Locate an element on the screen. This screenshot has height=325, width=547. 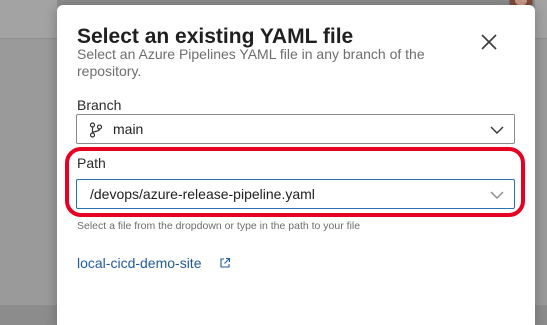
background-app-header-right is located at coordinates (541, 19).